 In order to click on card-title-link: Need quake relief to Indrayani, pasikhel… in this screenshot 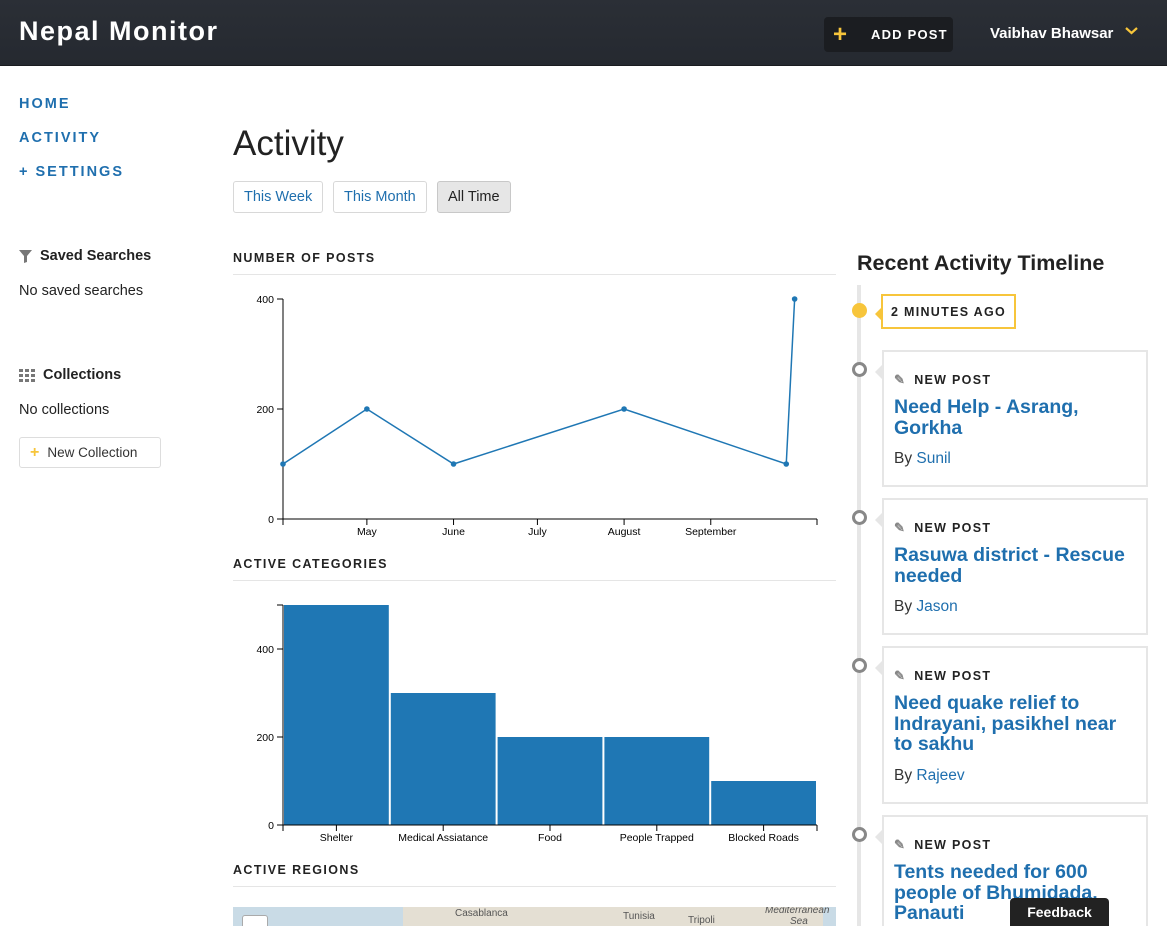, I will do `click(1015, 724)`.